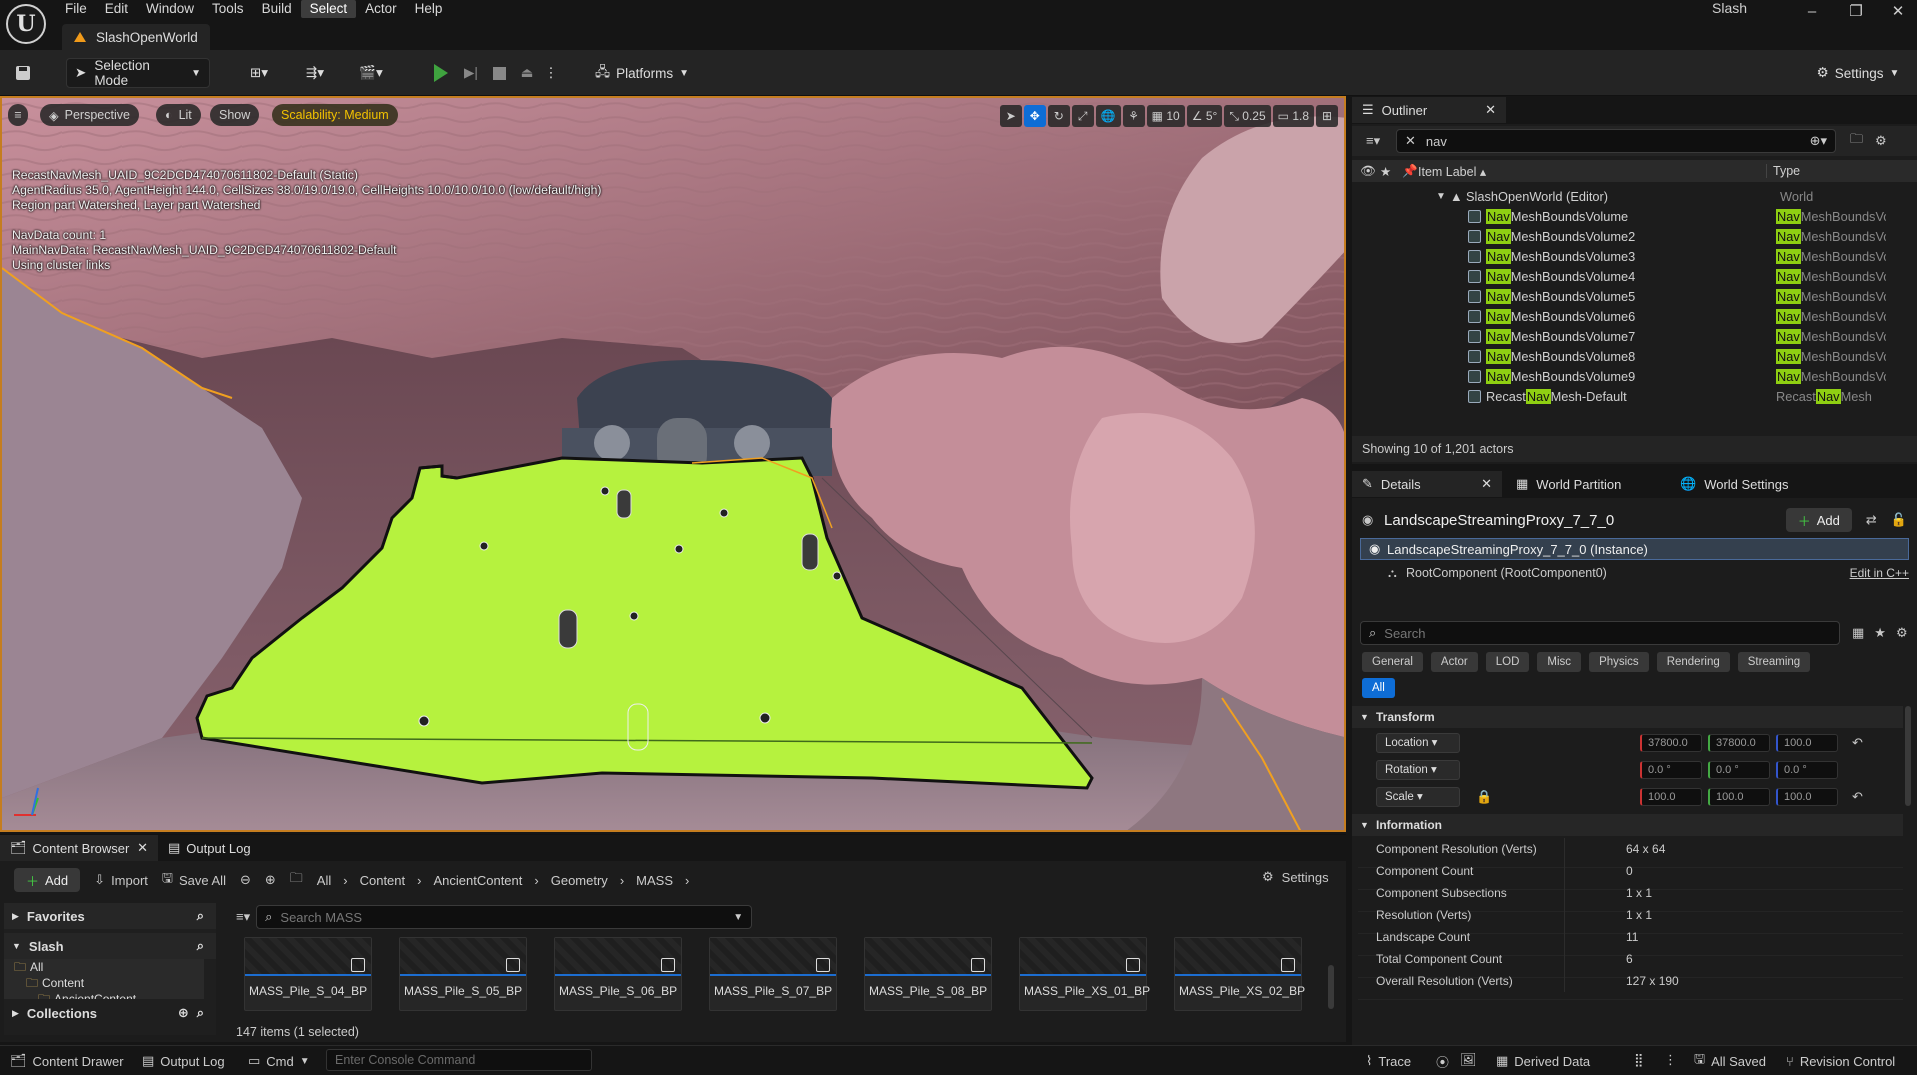 Image resolution: width=1917 pixels, height=1075 pixels. I want to click on transform-section-header: ▼ Transform, so click(1627, 717).